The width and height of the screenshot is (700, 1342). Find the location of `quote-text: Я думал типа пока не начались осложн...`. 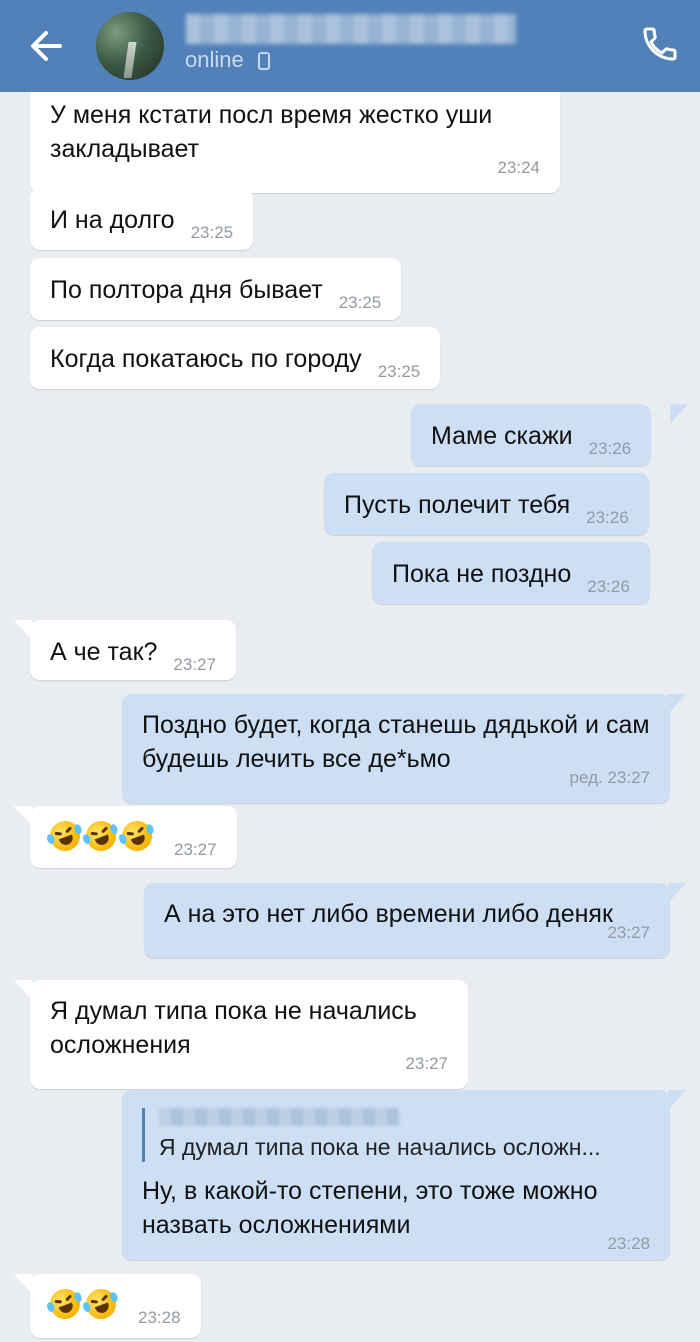

quote-text: Я думал типа пока не начались осложн... is located at coordinates (380, 1147).